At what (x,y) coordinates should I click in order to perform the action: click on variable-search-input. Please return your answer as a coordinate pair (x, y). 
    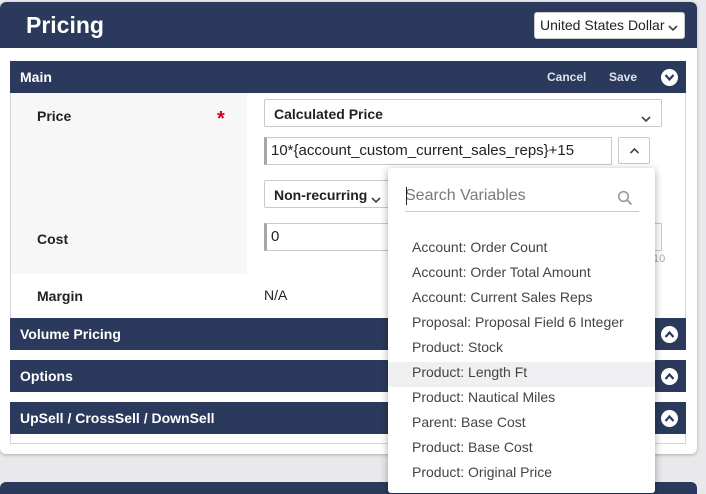
    Looking at the image, I should click on (508, 196).